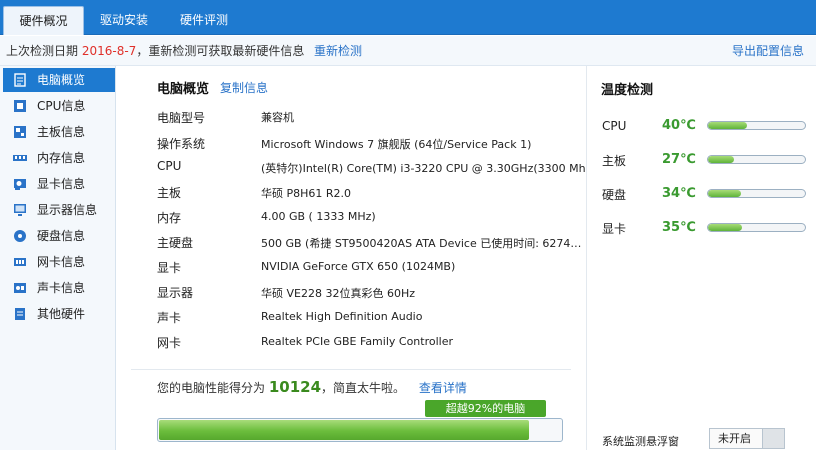 This screenshot has width=816, height=450. I want to click on temp-bar-cpu, so click(756, 125).